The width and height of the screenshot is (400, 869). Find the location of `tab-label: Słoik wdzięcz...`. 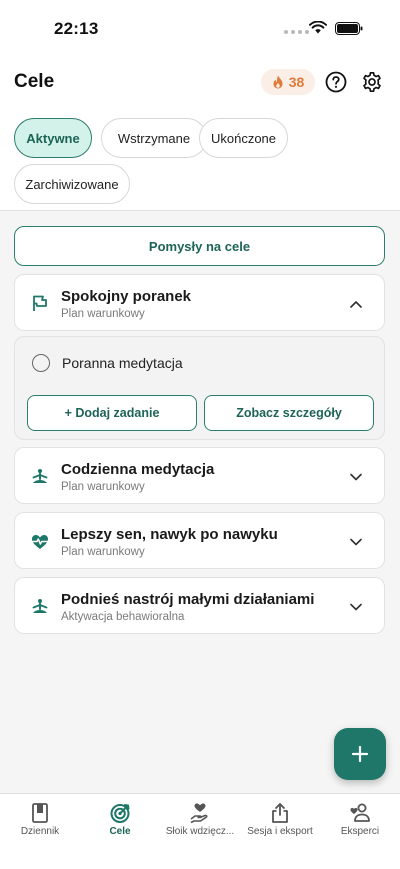

tab-label: Słoik wdzięcz... is located at coordinates (200, 831).